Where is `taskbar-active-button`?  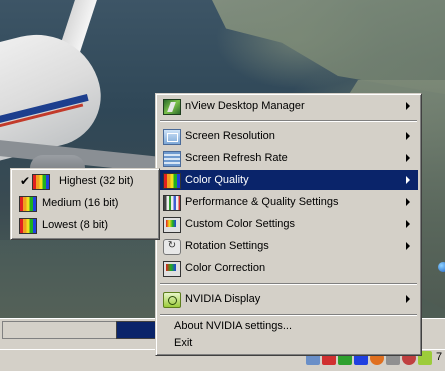 taskbar-active-button is located at coordinates (137, 330).